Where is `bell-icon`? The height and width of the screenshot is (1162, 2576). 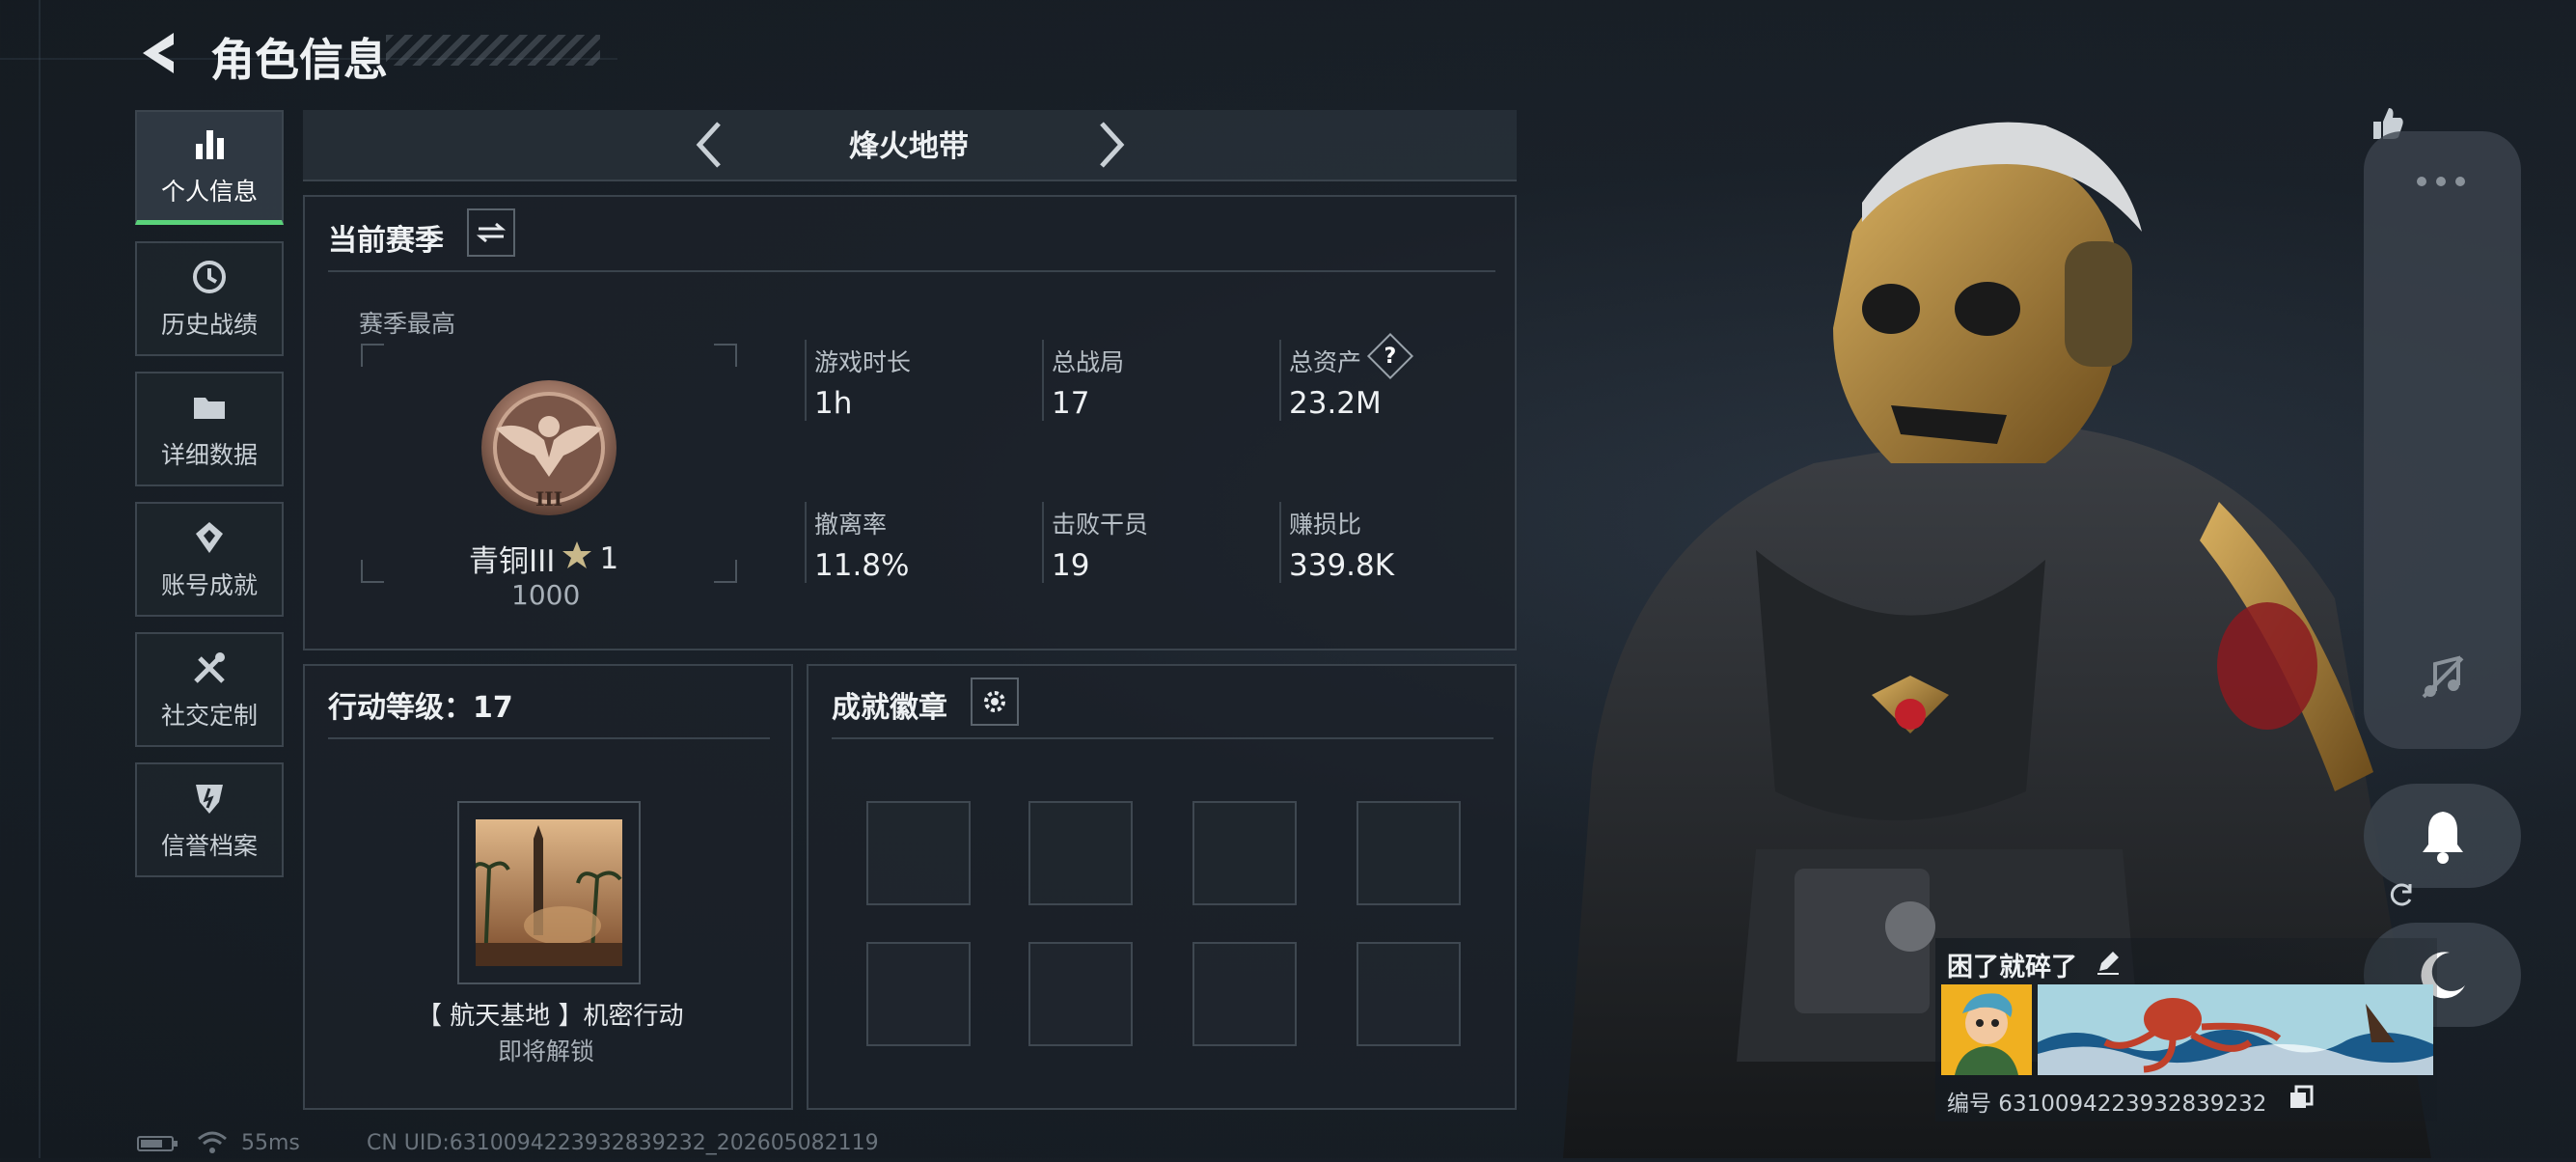 bell-icon is located at coordinates (2442, 838).